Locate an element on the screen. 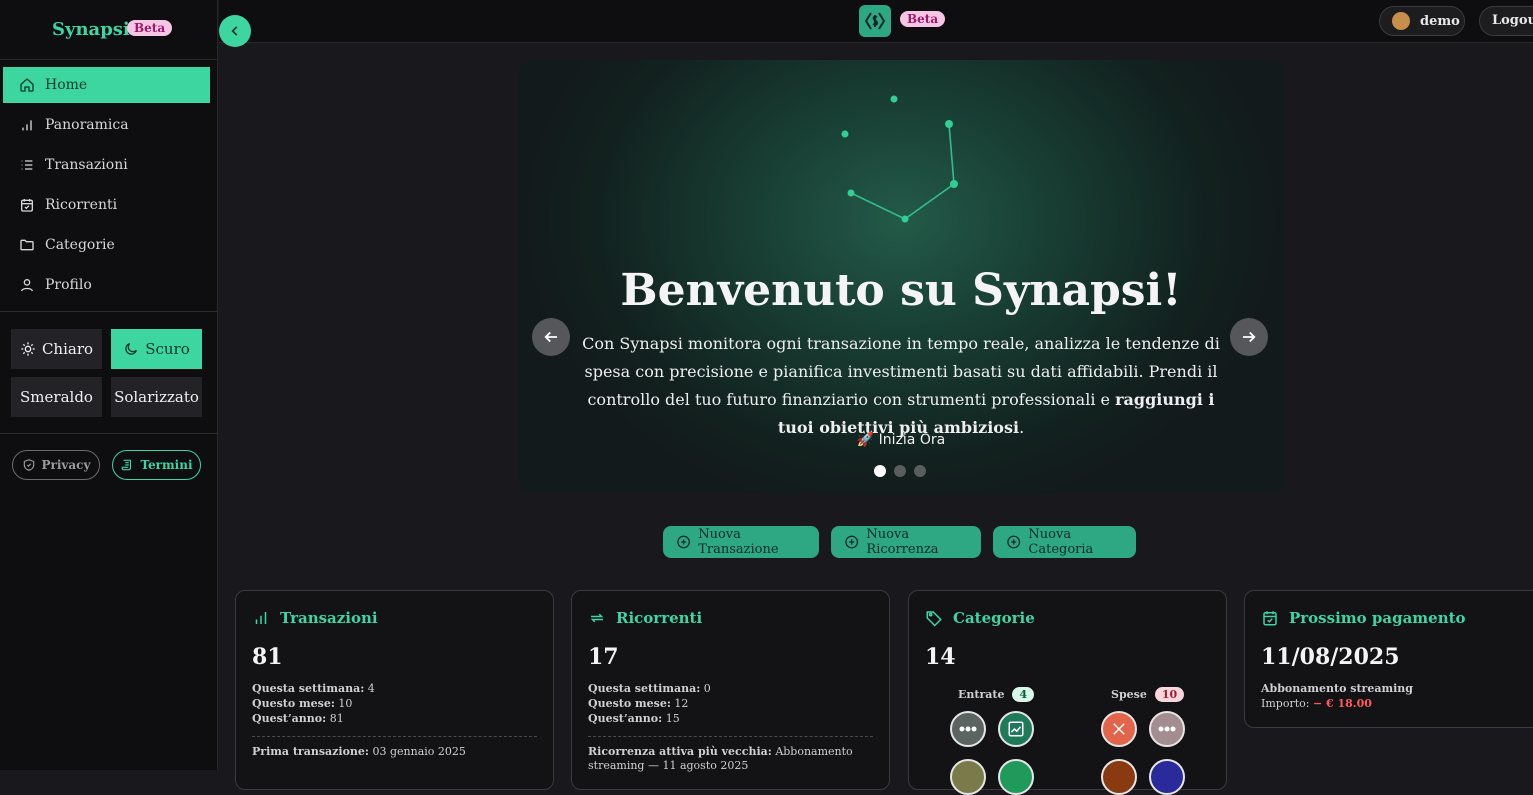  category-investments-icon is located at coordinates (1016, 729).